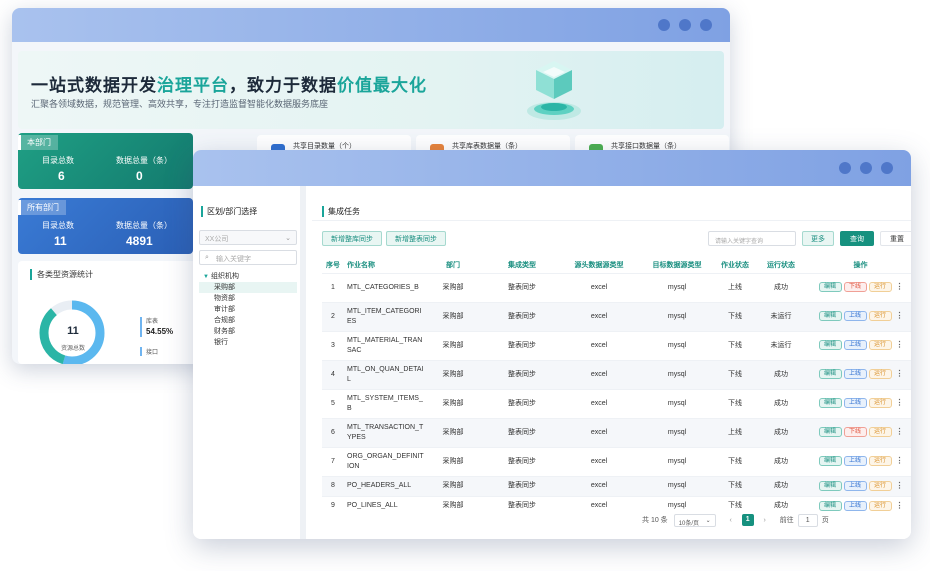  What do you see at coordinates (857, 238) in the screenshot?
I see `search-button: 查询` at bounding box center [857, 238].